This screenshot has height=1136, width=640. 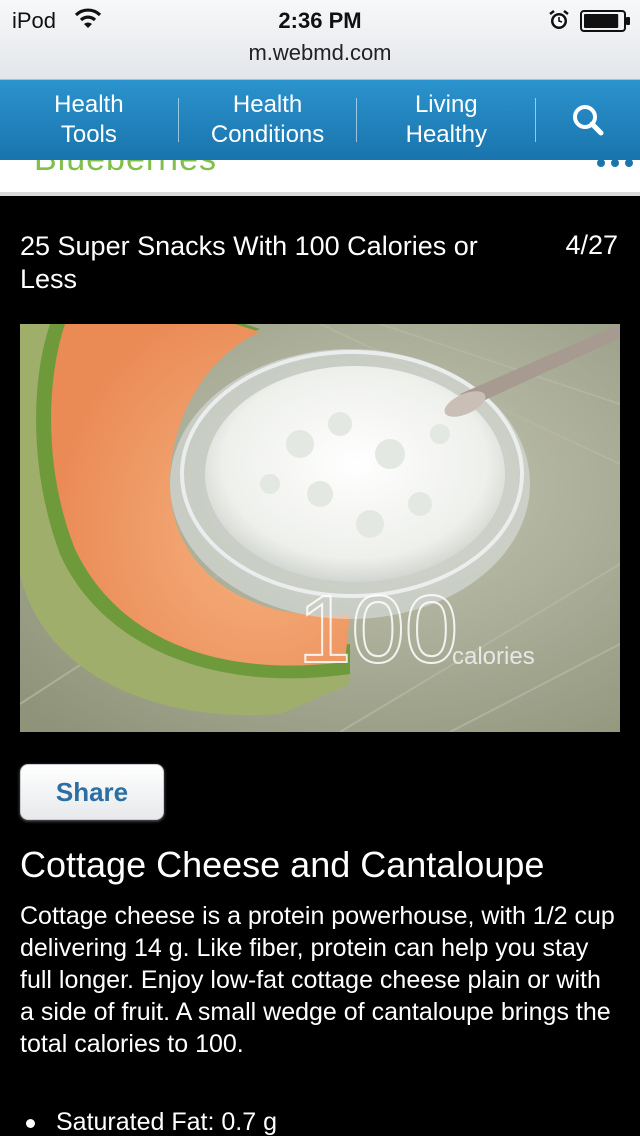 What do you see at coordinates (282, 864) in the screenshot?
I see `snack-title: Cottage Cheese and Cantaloupe` at bounding box center [282, 864].